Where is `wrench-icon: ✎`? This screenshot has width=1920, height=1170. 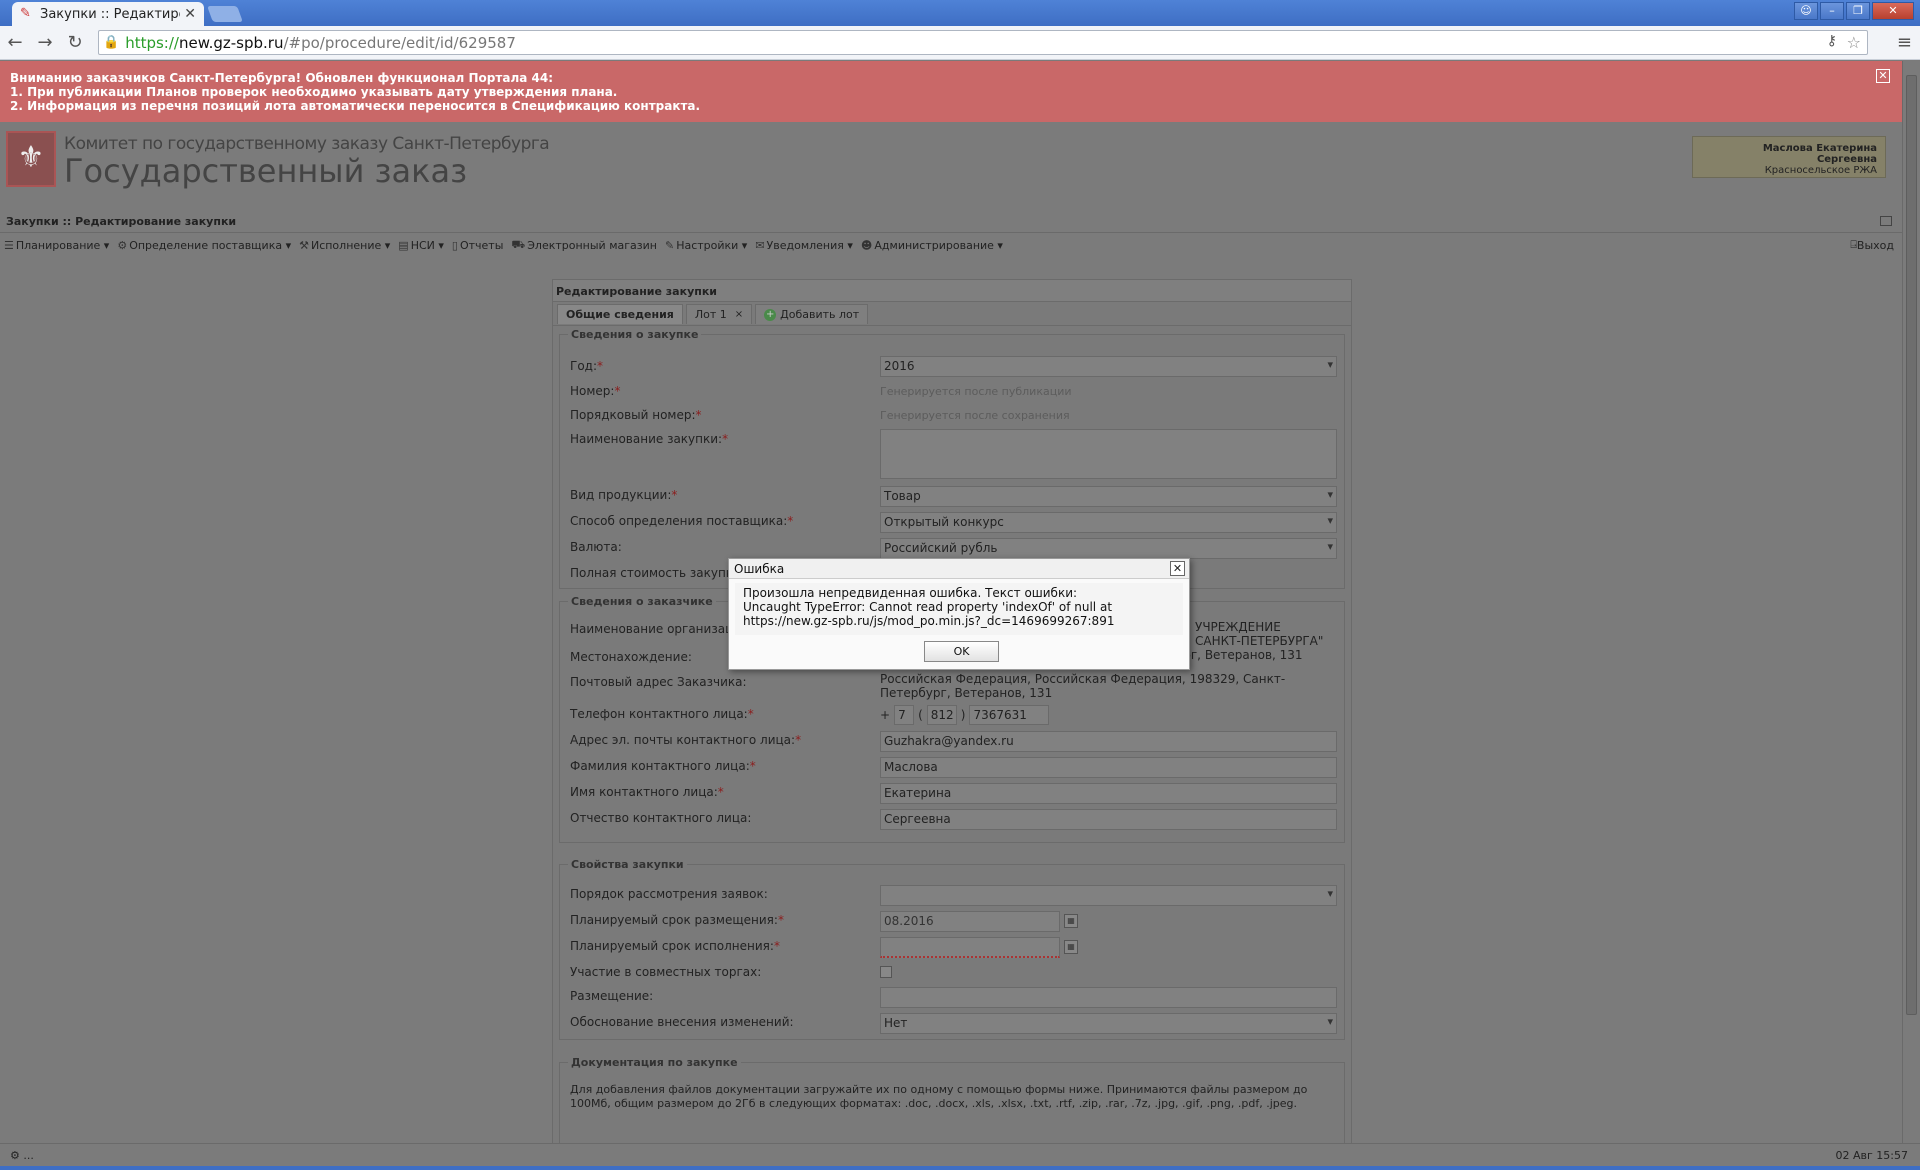 wrench-icon: ✎ is located at coordinates (669, 245).